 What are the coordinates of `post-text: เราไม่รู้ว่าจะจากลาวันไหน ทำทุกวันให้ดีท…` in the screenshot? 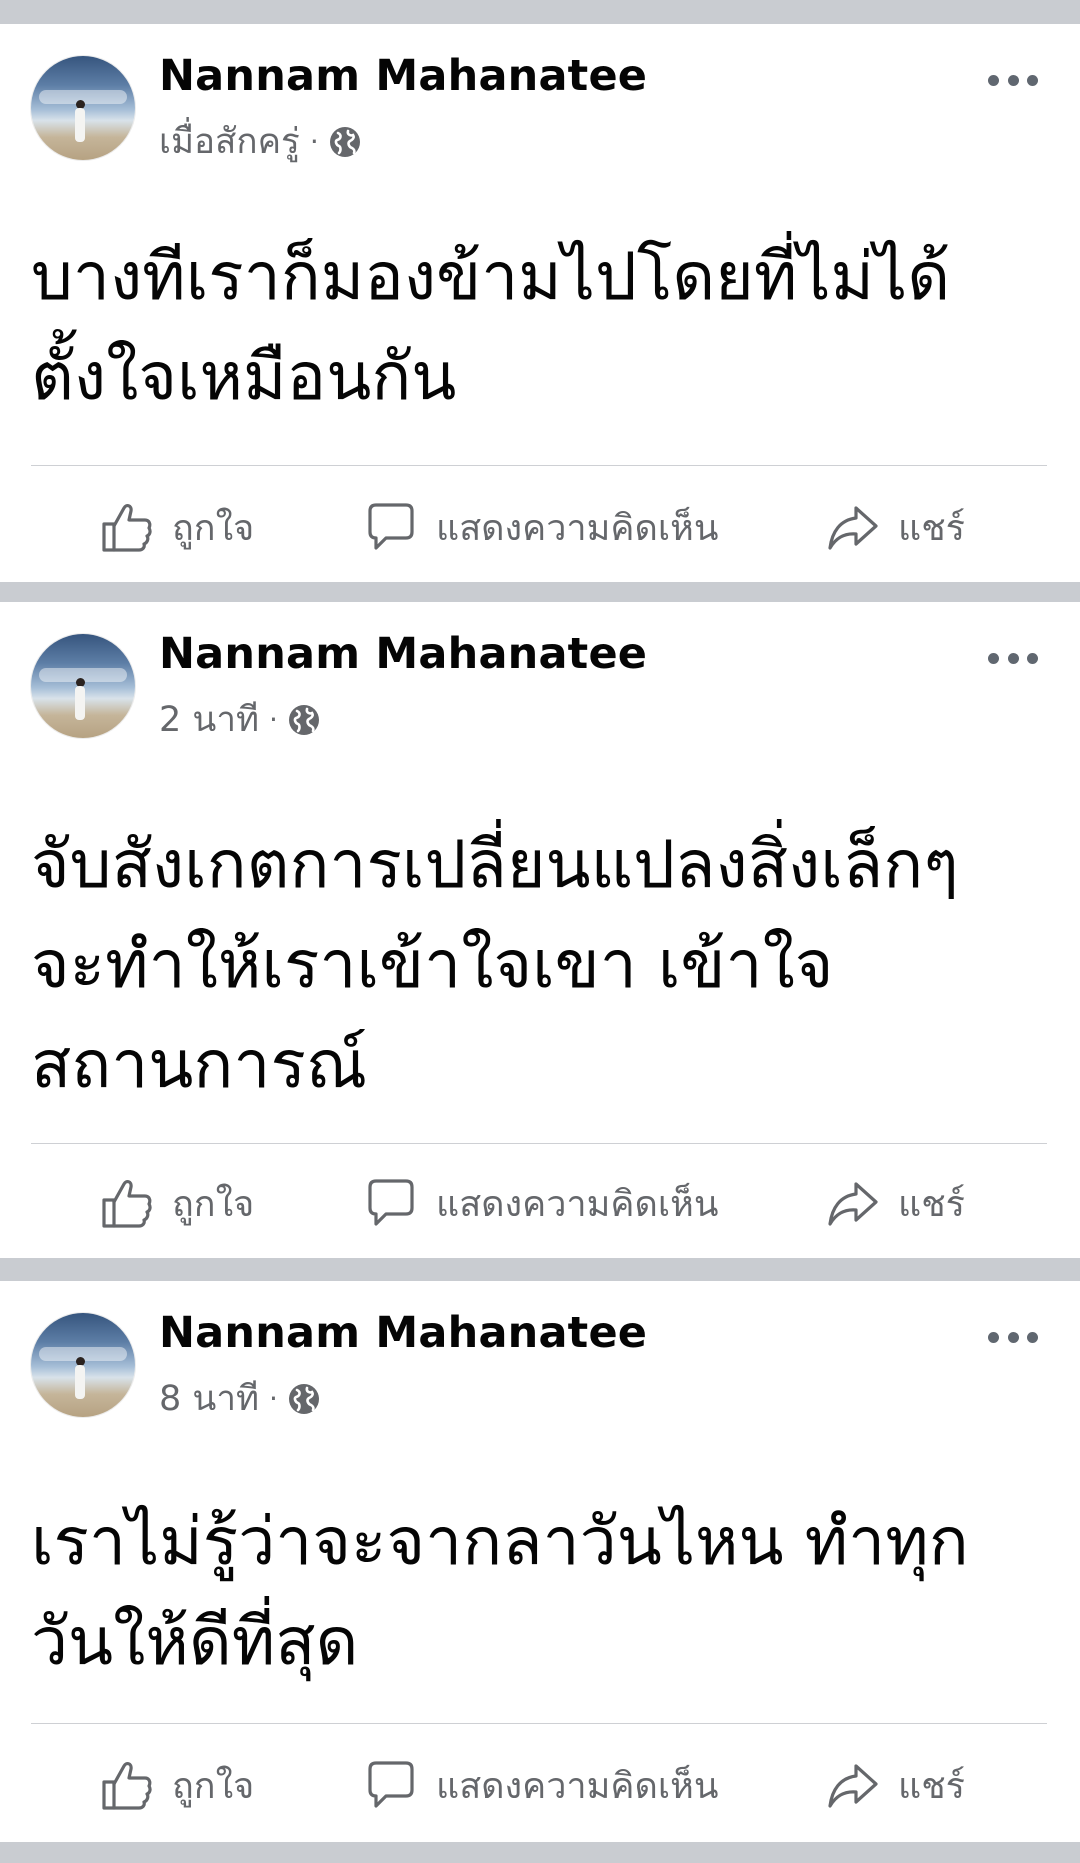 It's located at (500, 1591).